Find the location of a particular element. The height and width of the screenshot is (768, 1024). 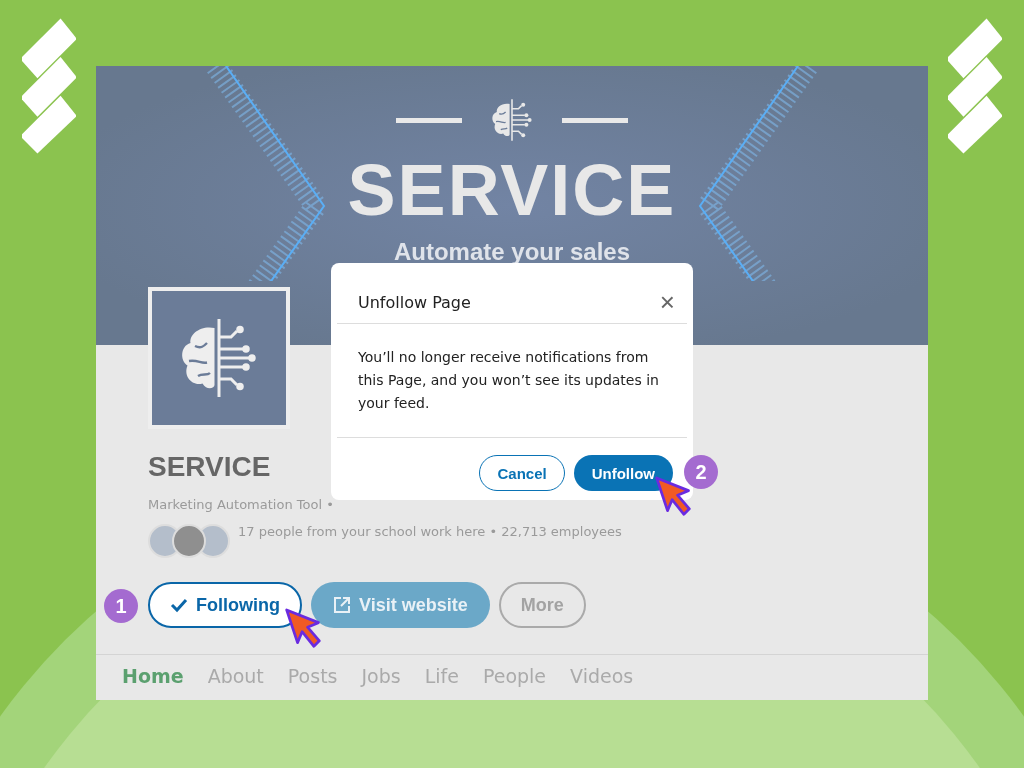

external-link-icon is located at coordinates (342, 605).